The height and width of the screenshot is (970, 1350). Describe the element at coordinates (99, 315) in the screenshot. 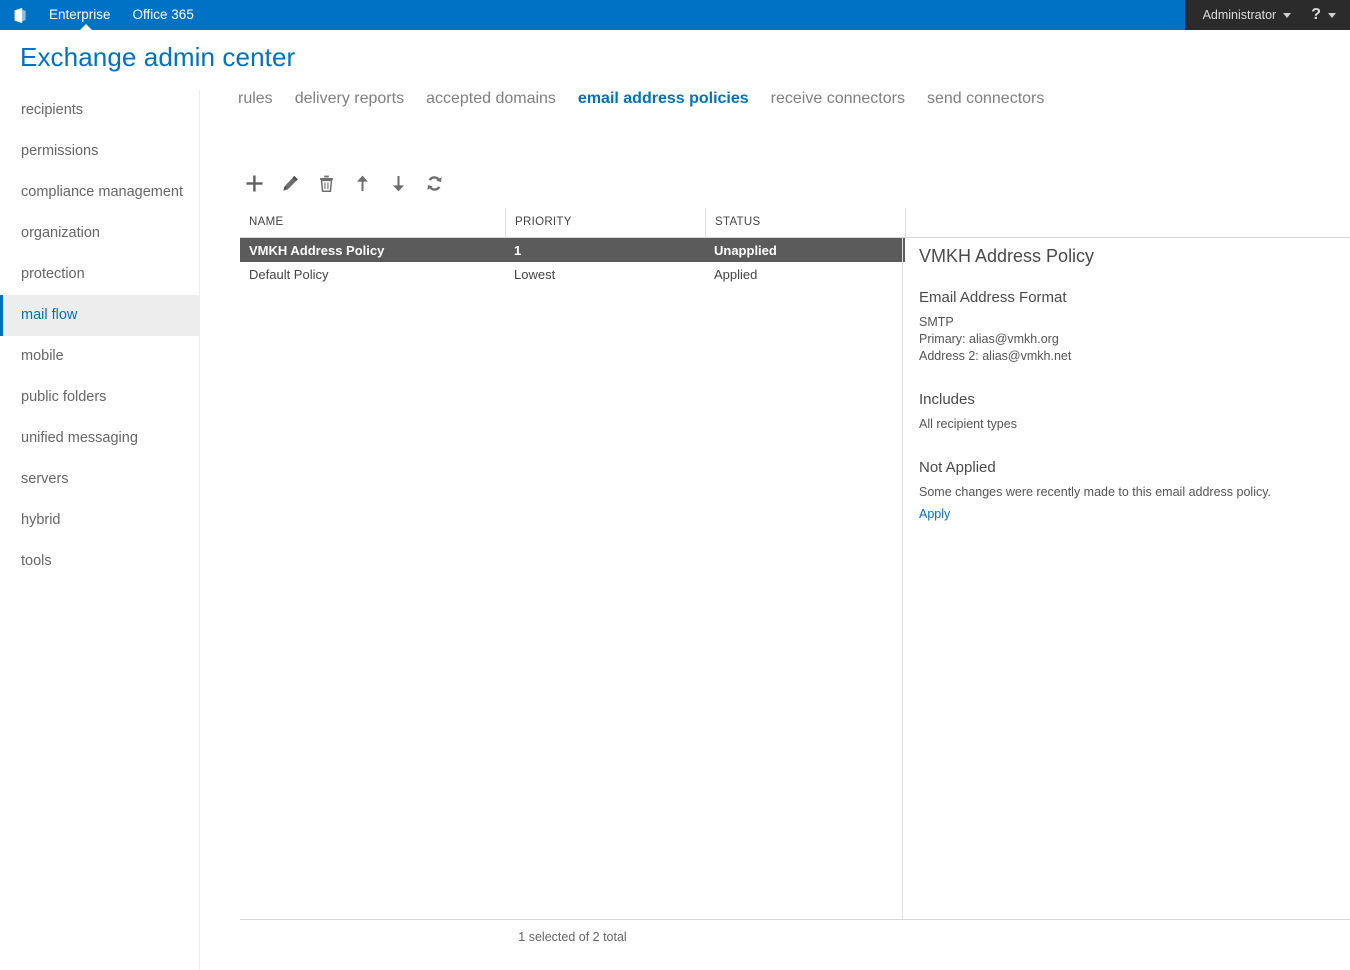

I see `sidebar-item-mail-flow: mail flow` at that location.